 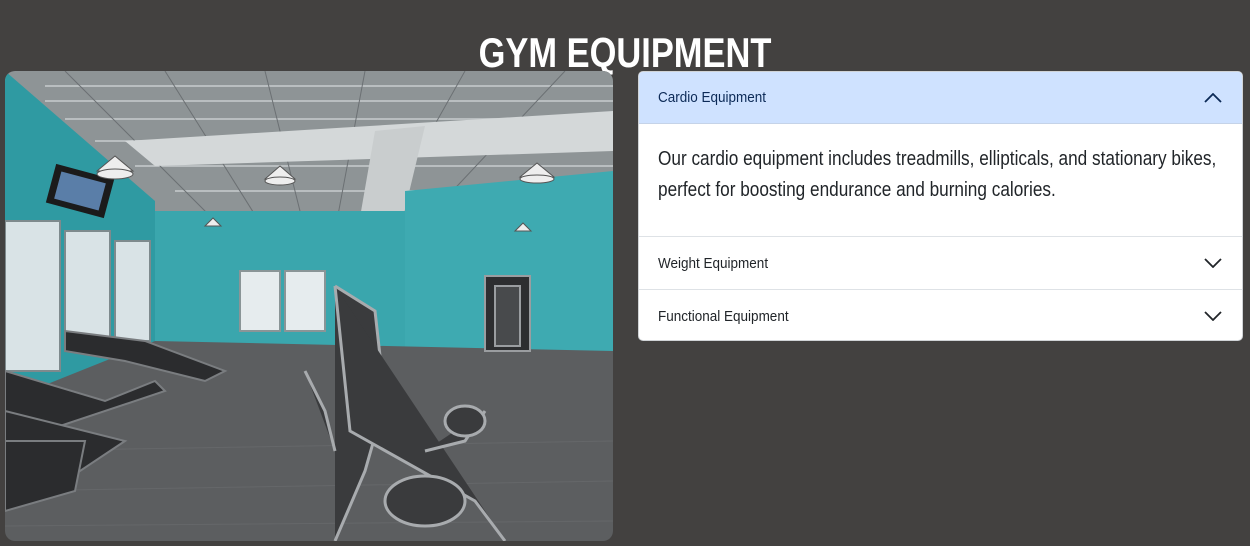 I want to click on accordion-item-functional: Functional Equipment, so click(x=940, y=315).